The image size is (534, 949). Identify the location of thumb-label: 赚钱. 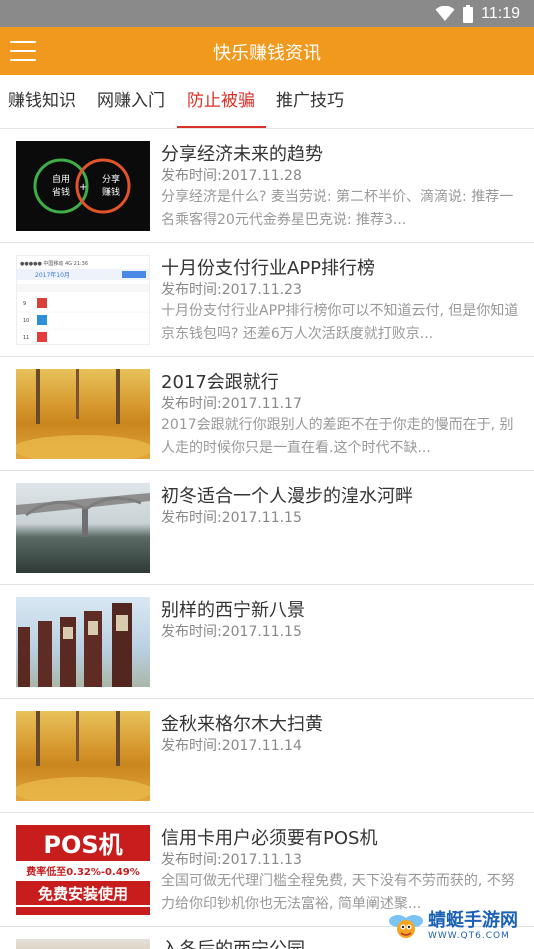
(111, 192).